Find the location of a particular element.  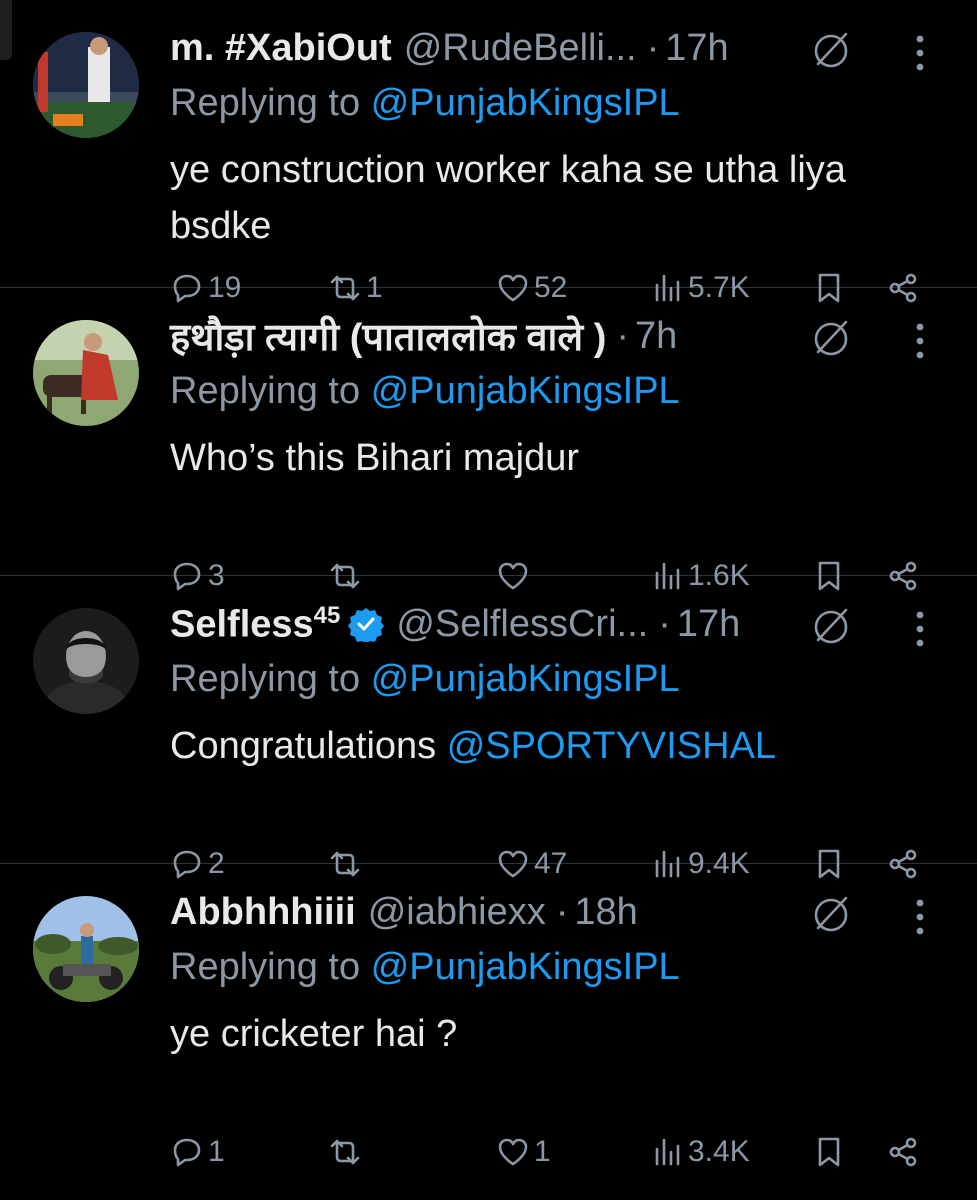

reply-count: 1 is located at coordinates (216, 1151).